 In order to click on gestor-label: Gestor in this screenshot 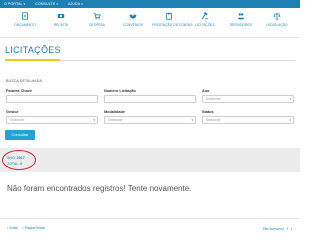, I will do `click(12, 112)`.